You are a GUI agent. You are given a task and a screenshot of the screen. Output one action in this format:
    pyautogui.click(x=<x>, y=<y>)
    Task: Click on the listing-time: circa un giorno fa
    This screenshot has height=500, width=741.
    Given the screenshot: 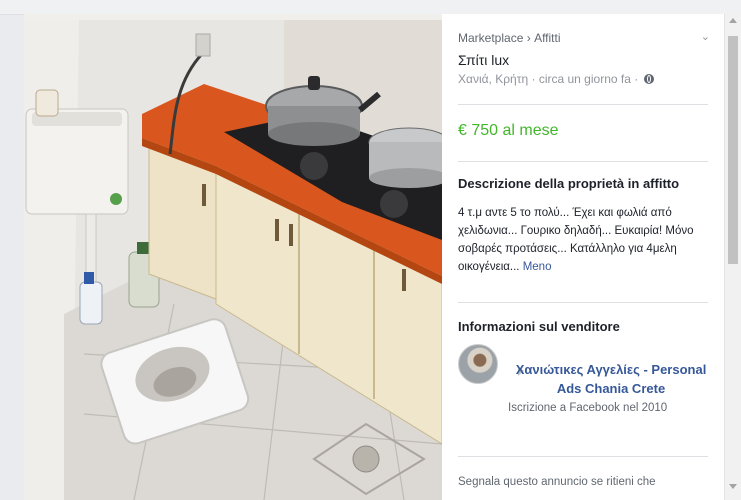 What is the action you would take?
    pyautogui.click(x=584, y=79)
    